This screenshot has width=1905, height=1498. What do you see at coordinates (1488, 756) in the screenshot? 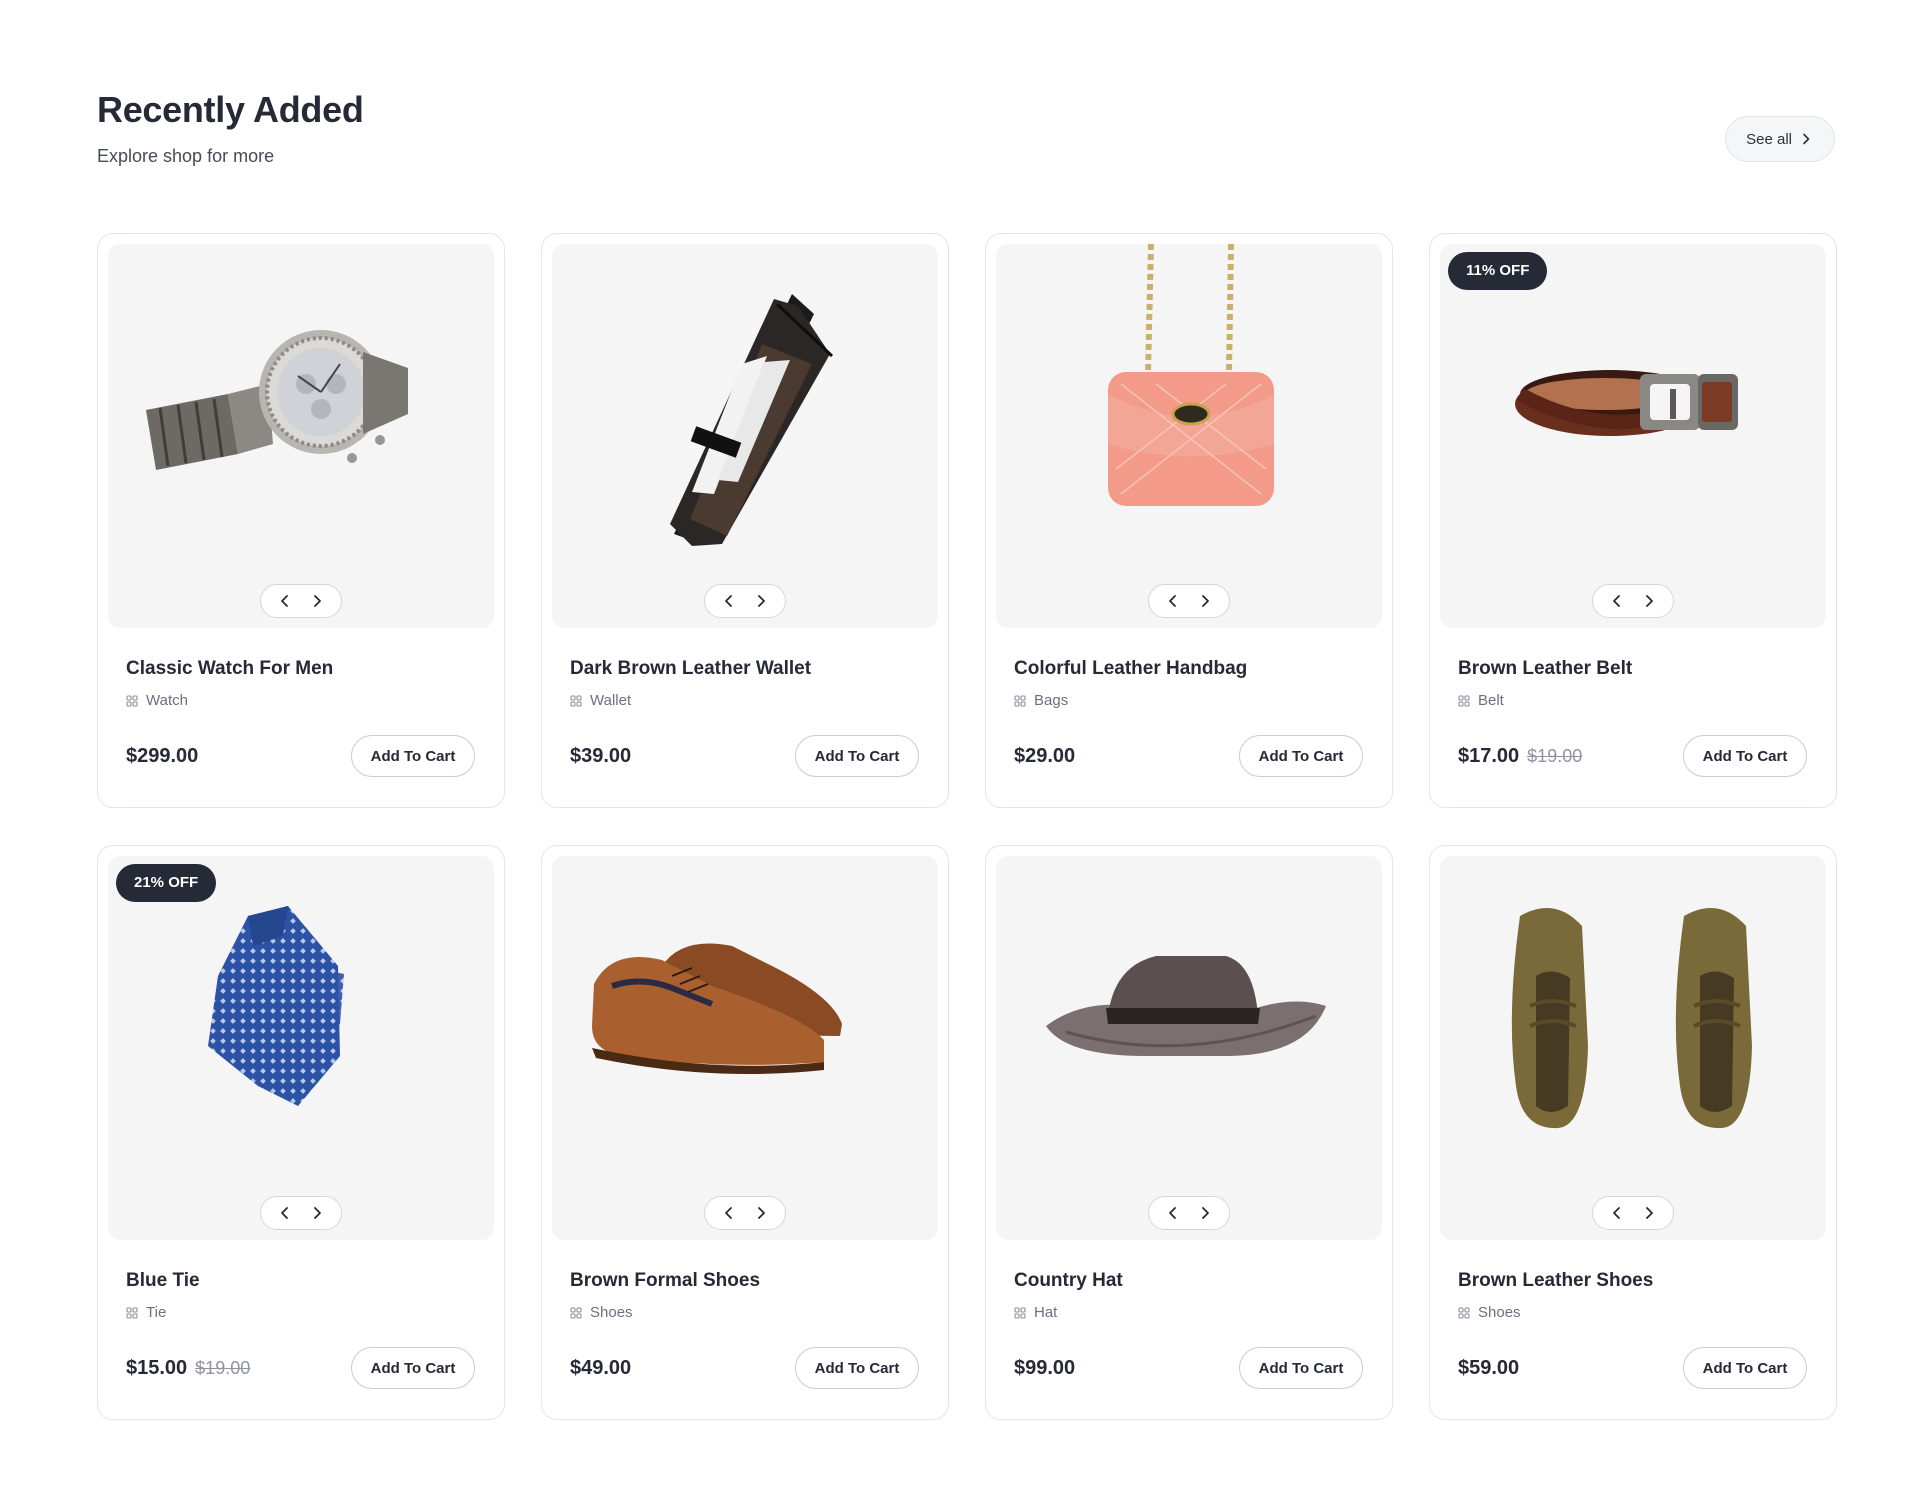
I see `product-price: $17.00` at bounding box center [1488, 756].